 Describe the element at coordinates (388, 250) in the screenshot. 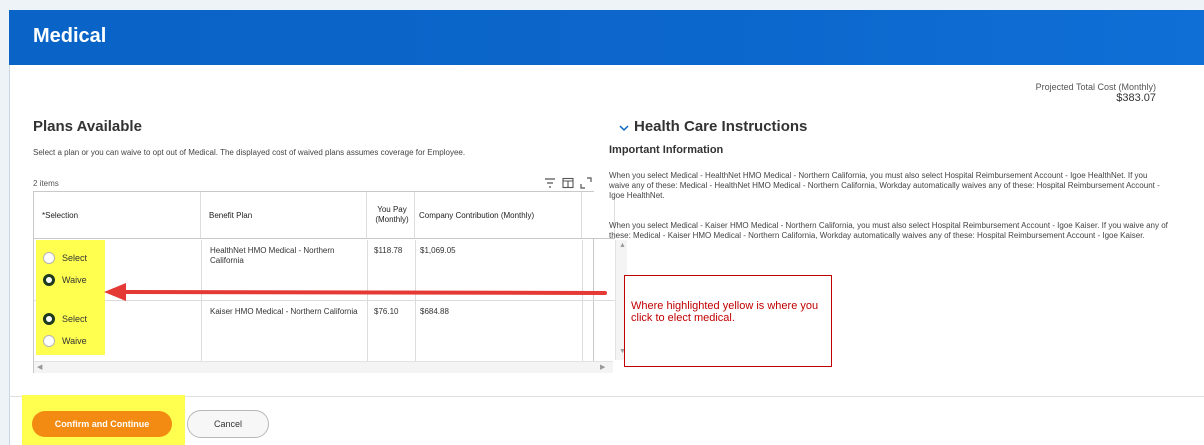

I see `you-pay-amount: $118.78` at that location.